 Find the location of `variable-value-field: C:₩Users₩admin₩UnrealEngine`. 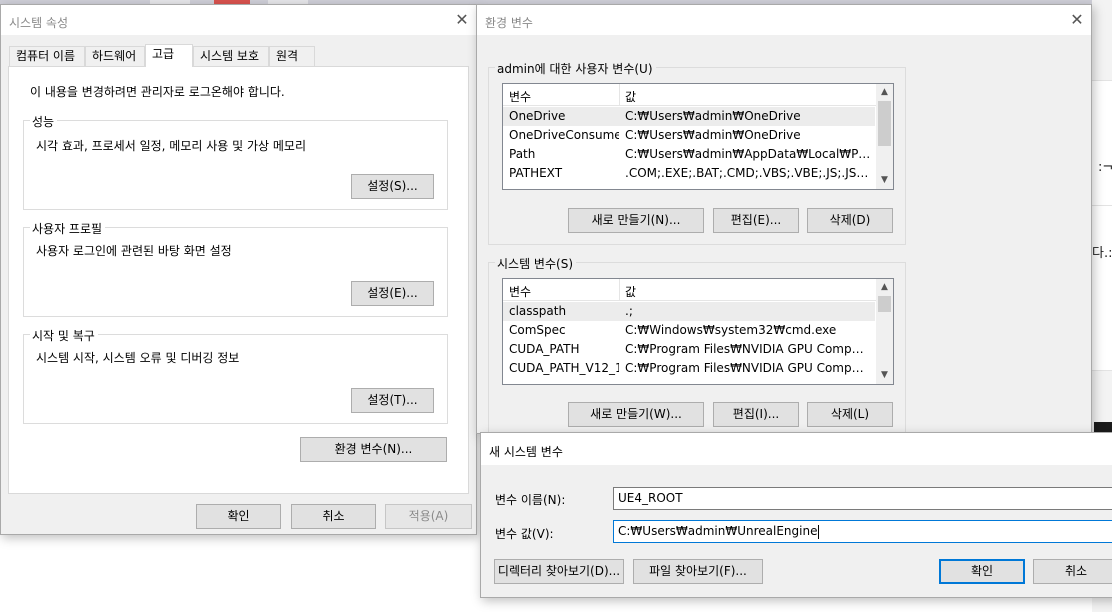

variable-value-field: C:₩Users₩admin₩UnrealEngine is located at coordinates (862, 531).